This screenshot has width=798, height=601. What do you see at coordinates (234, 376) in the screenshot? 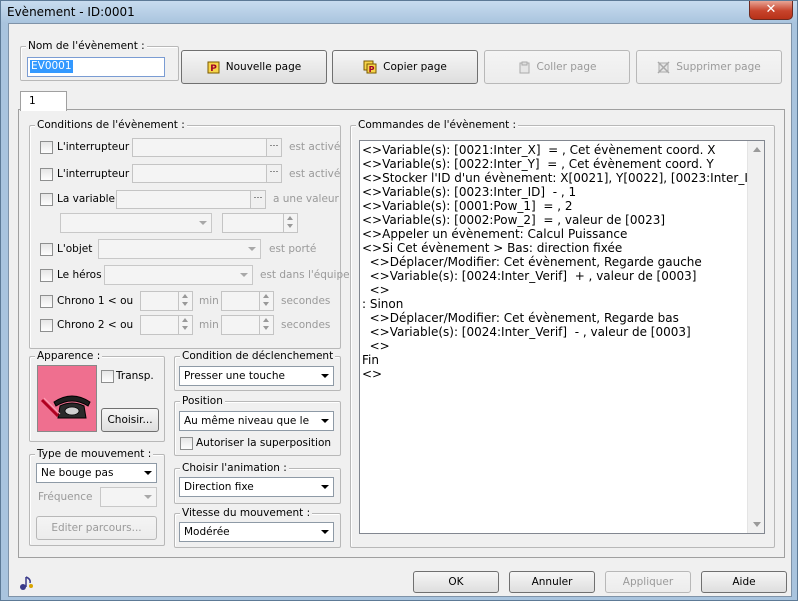
I see `trigger-value: Presser une touche` at bounding box center [234, 376].